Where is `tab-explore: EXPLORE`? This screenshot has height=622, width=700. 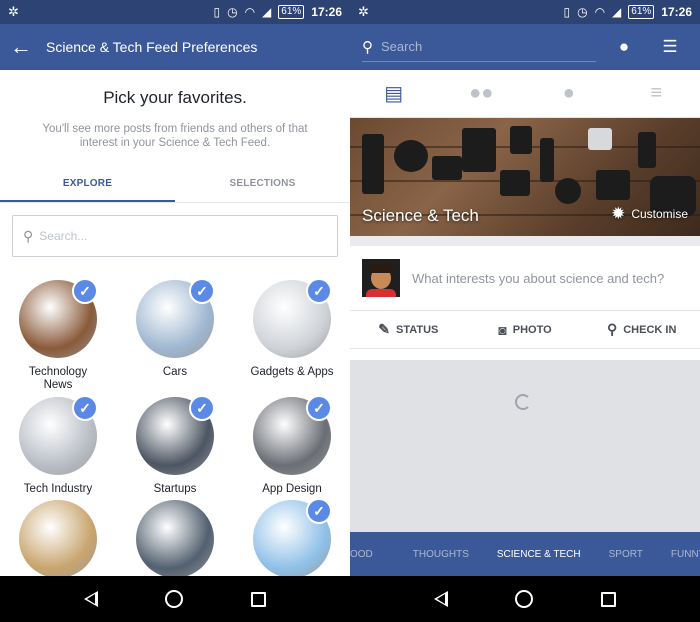
tab-explore: EXPLORE is located at coordinates (87, 185).